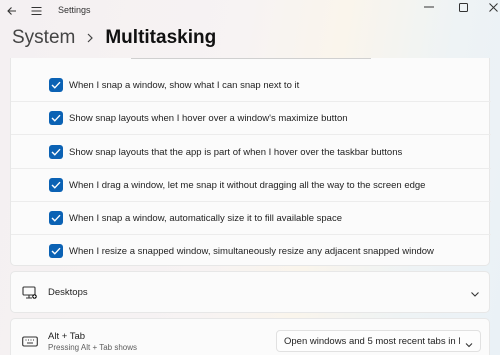 This screenshot has height=355, width=500. I want to click on virtual-desktops-icon, so click(30, 293).